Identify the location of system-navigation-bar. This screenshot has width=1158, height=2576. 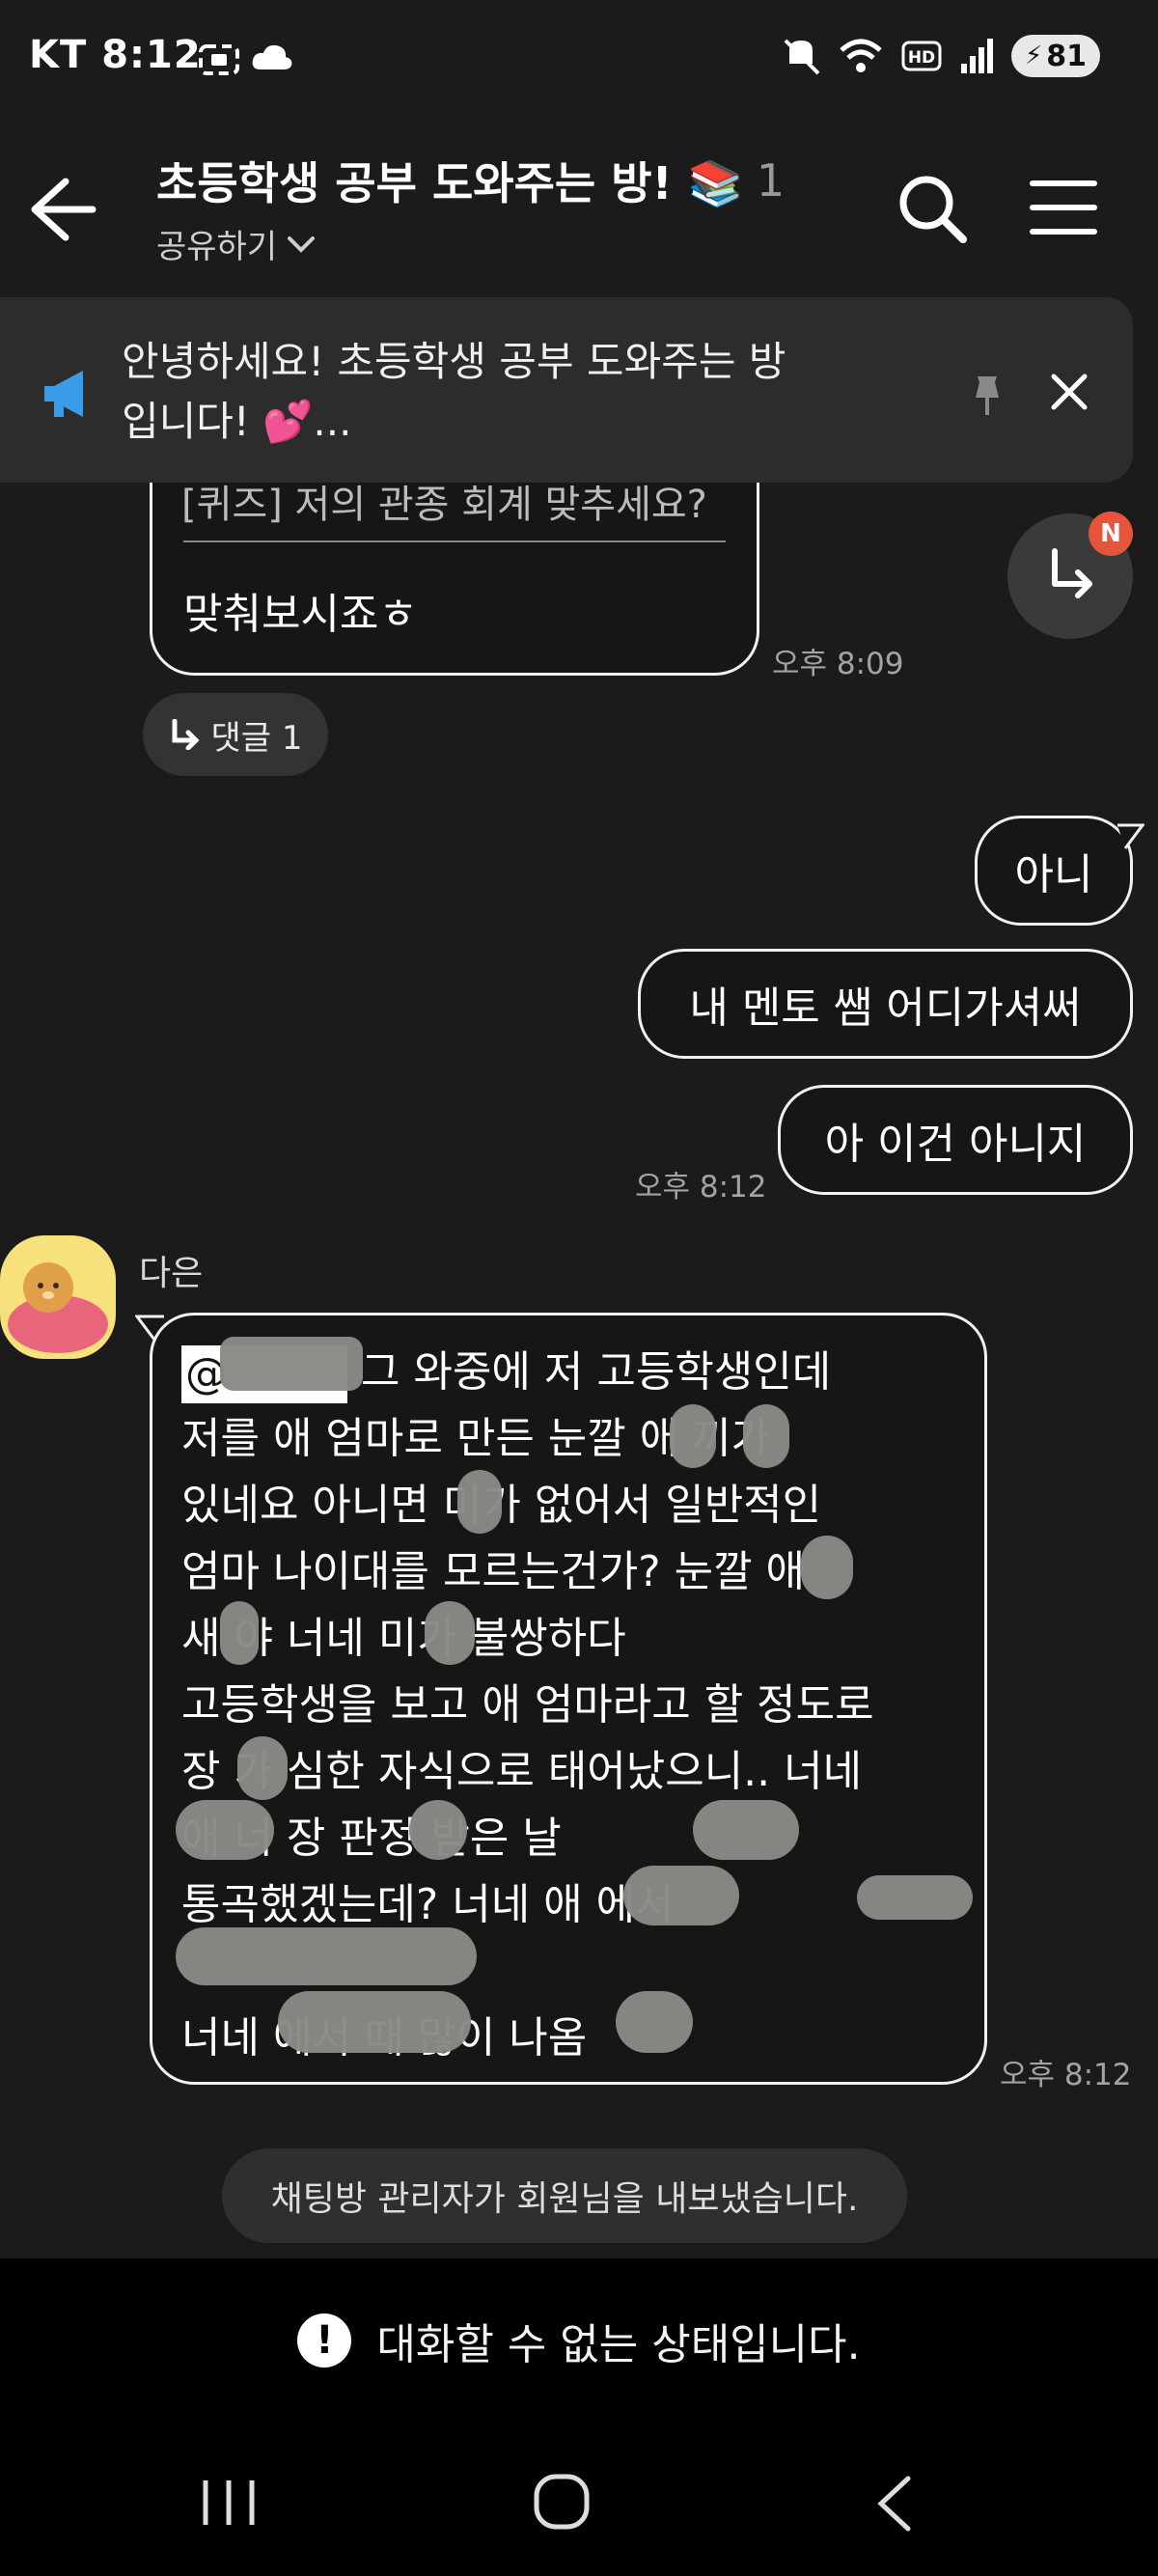
(579, 2499).